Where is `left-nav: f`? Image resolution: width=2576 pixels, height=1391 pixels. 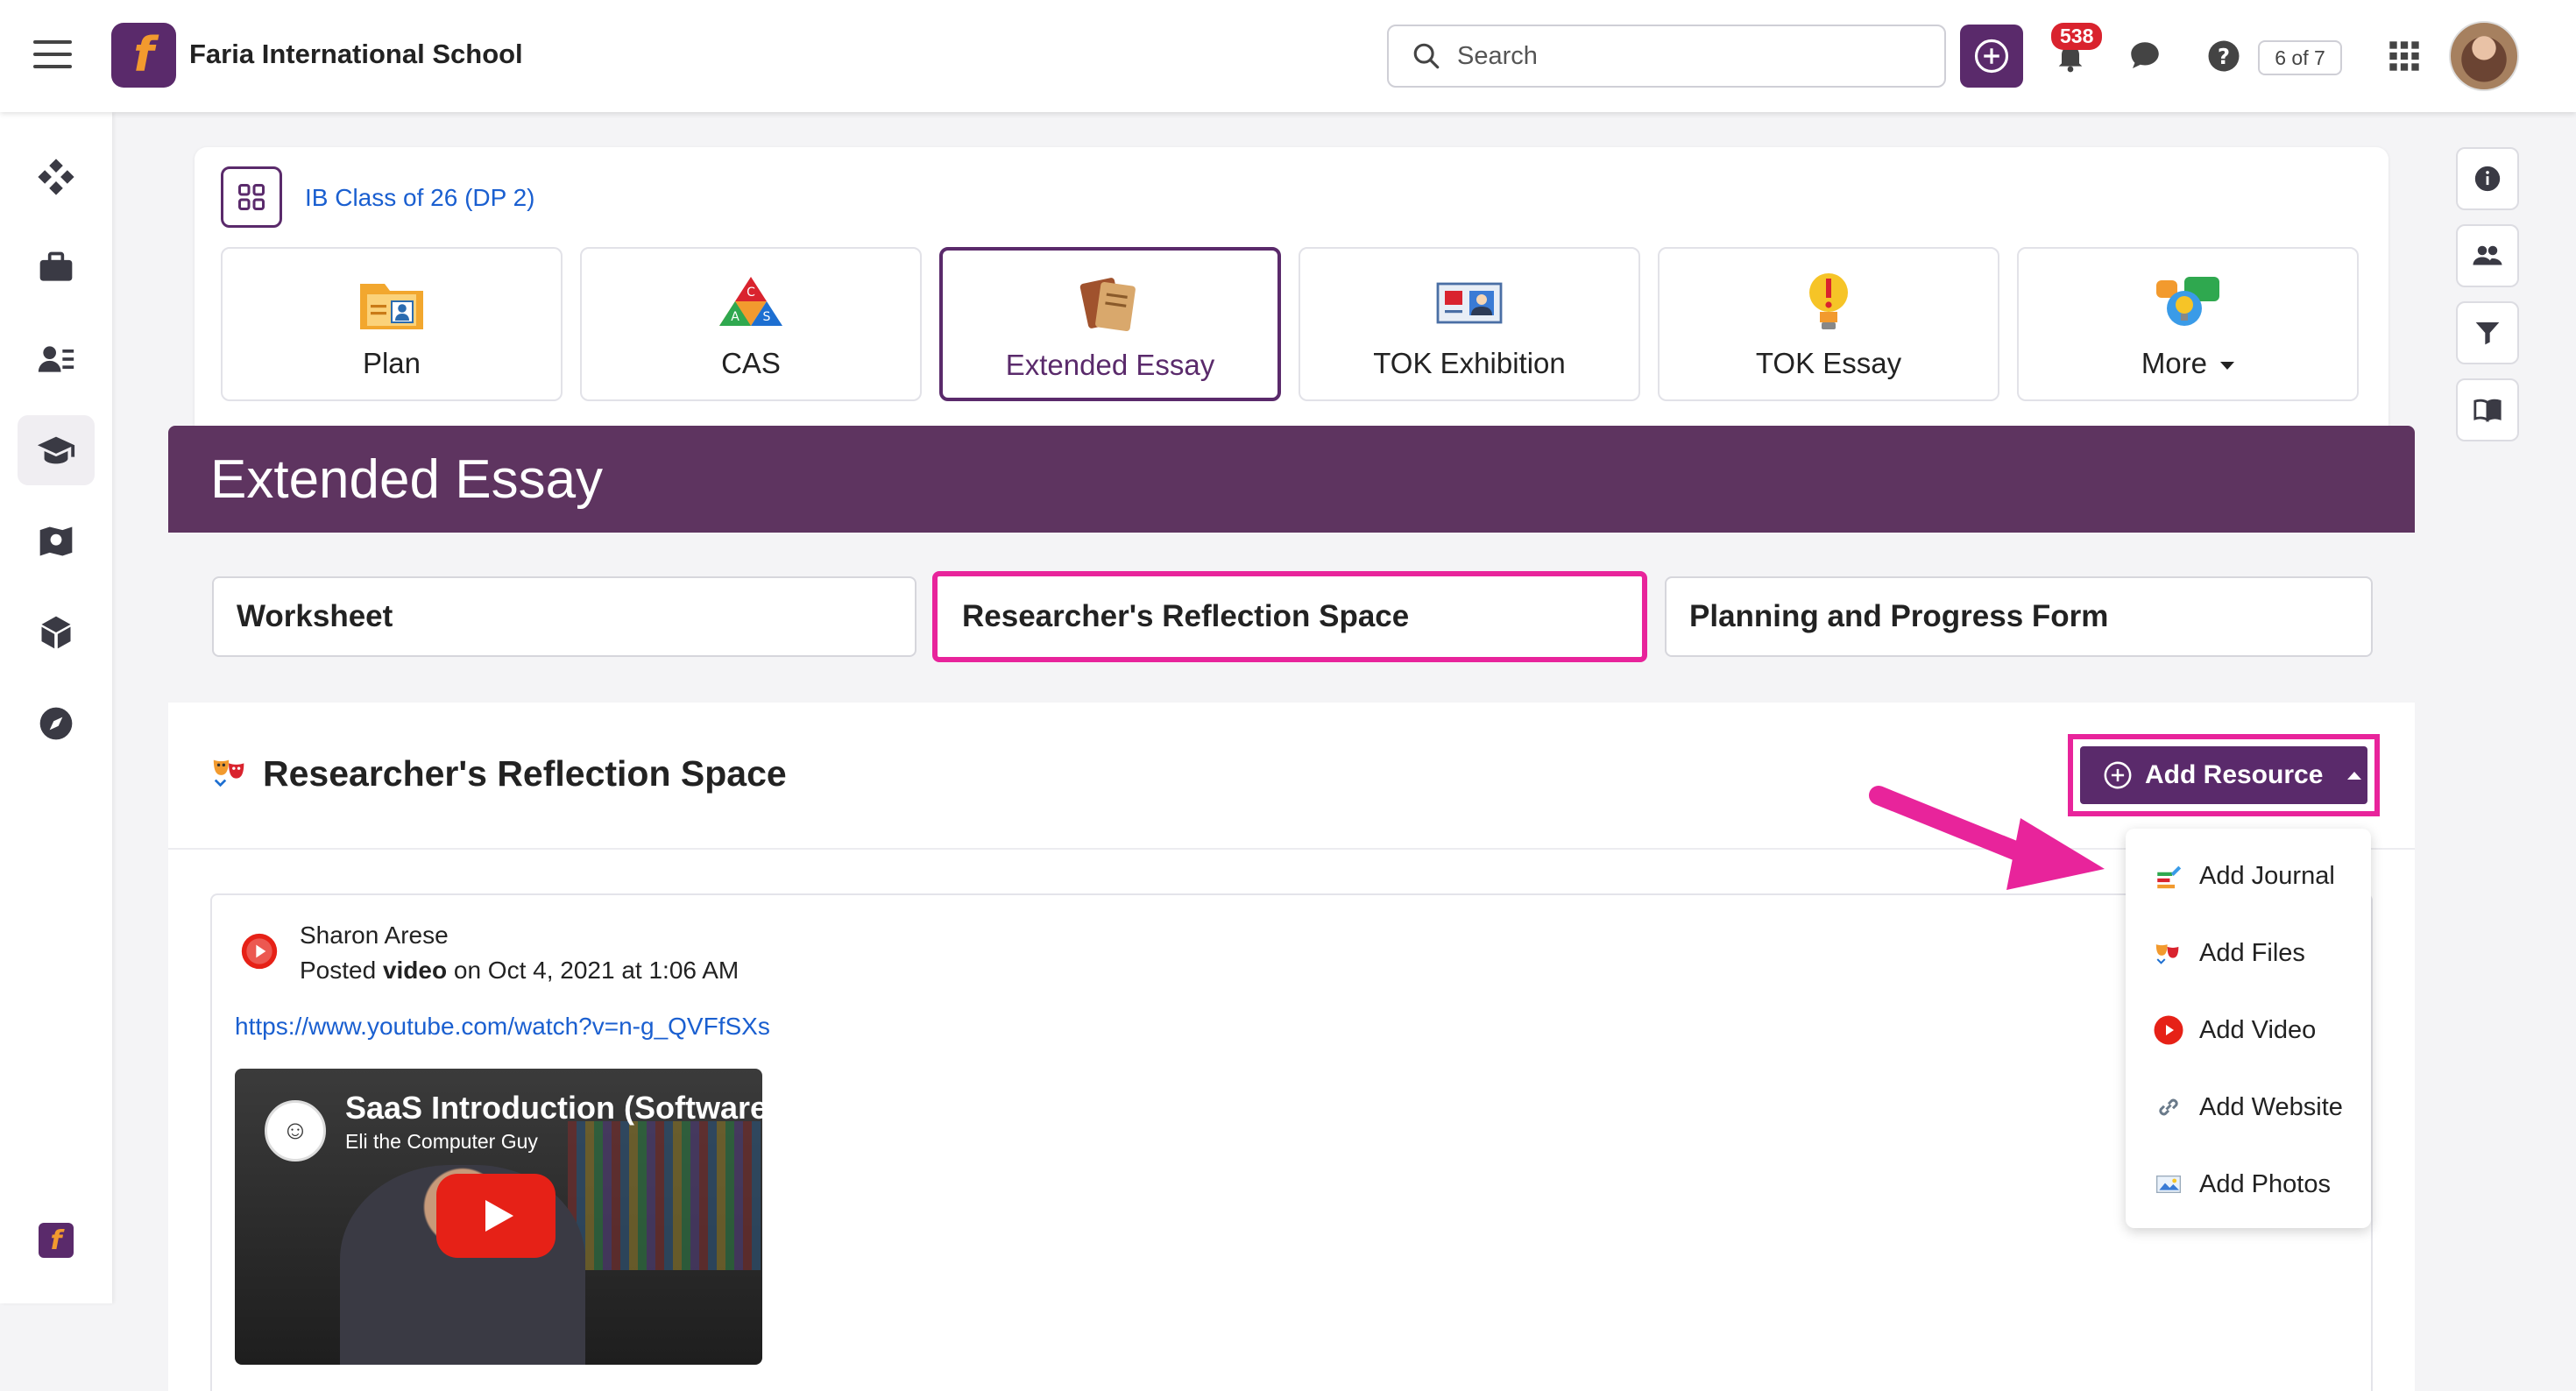 left-nav: f is located at coordinates (56, 707).